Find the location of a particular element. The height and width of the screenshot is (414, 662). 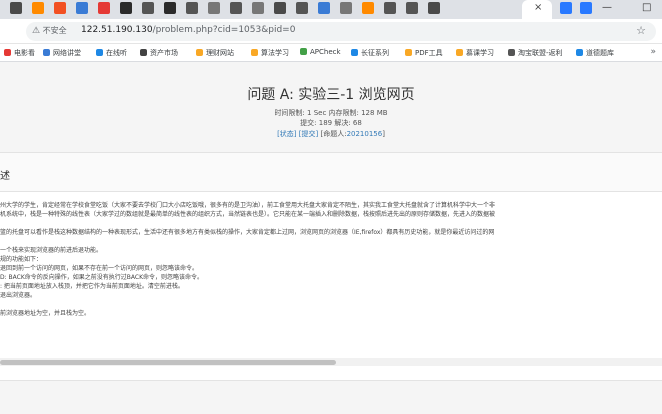

maximize-icon: □ is located at coordinates (646, 7).